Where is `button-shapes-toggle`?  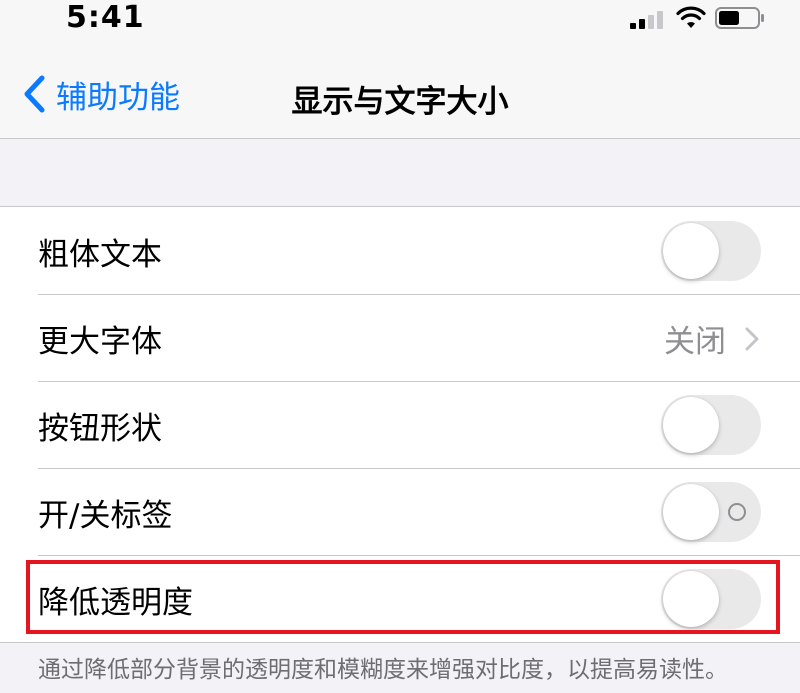 button-shapes-toggle is located at coordinates (711, 425).